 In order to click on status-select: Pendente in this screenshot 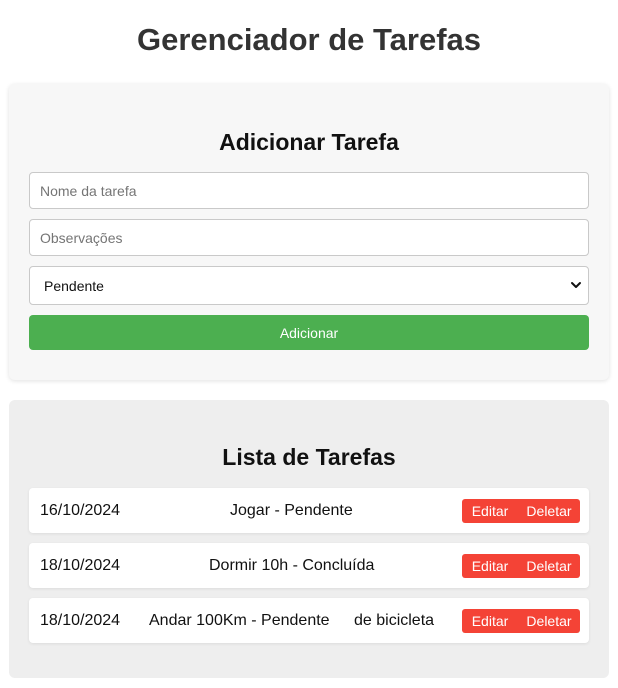, I will do `click(309, 285)`.